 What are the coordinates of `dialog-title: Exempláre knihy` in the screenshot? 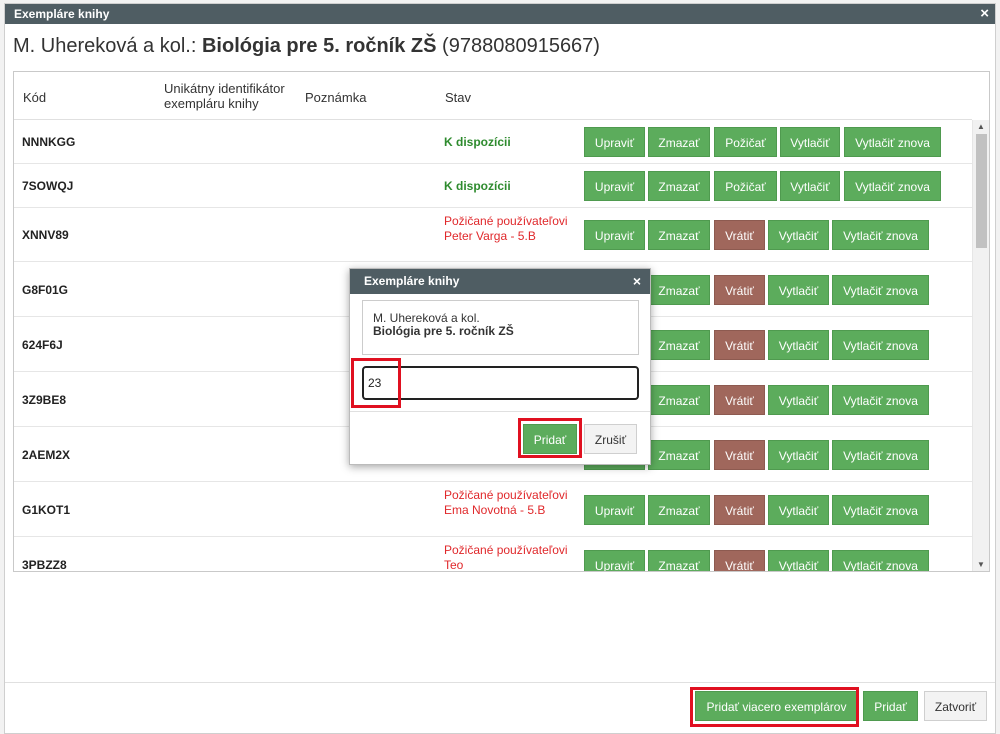 It's located at (412, 281).